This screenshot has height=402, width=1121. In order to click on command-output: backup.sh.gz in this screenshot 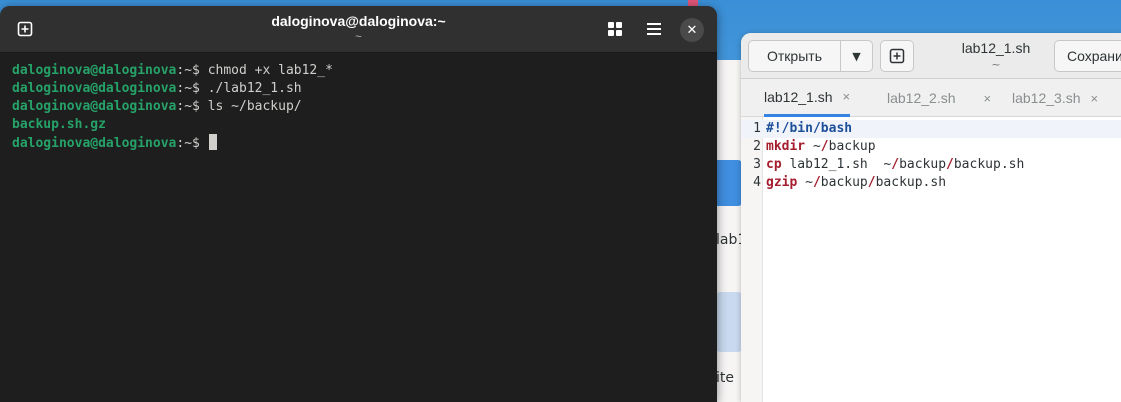, I will do `click(59, 124)`.